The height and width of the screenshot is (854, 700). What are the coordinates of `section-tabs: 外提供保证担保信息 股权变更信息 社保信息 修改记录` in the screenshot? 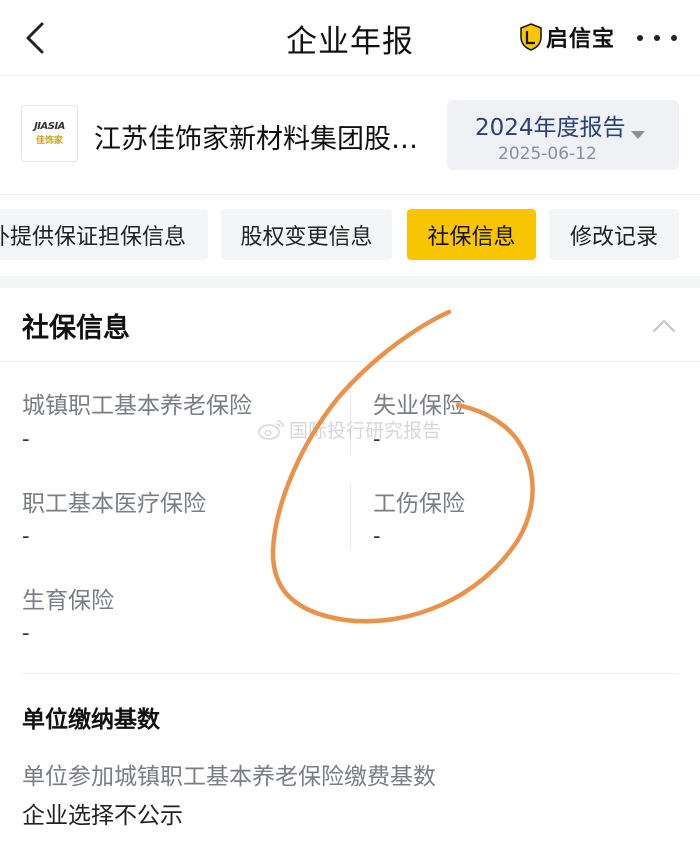 It's located at (350, 235).